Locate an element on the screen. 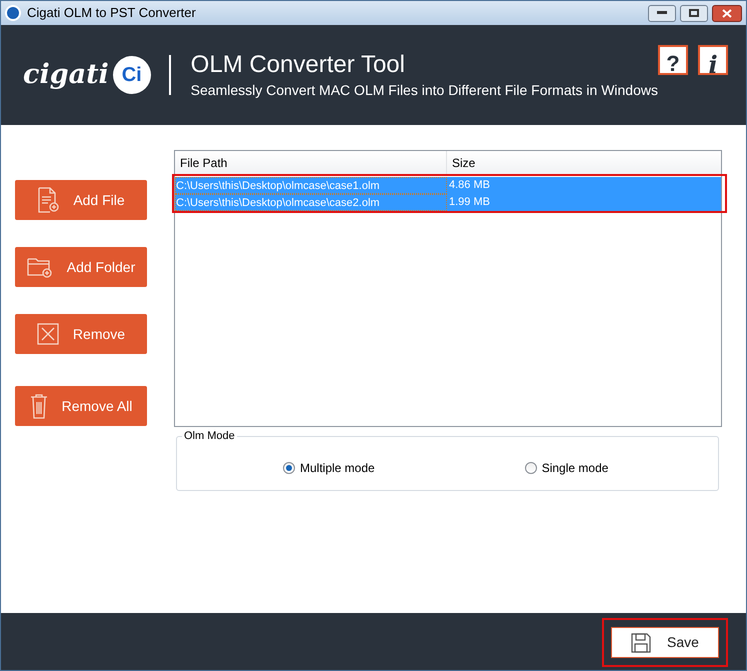  close-button is located at coordinates (727, 13).